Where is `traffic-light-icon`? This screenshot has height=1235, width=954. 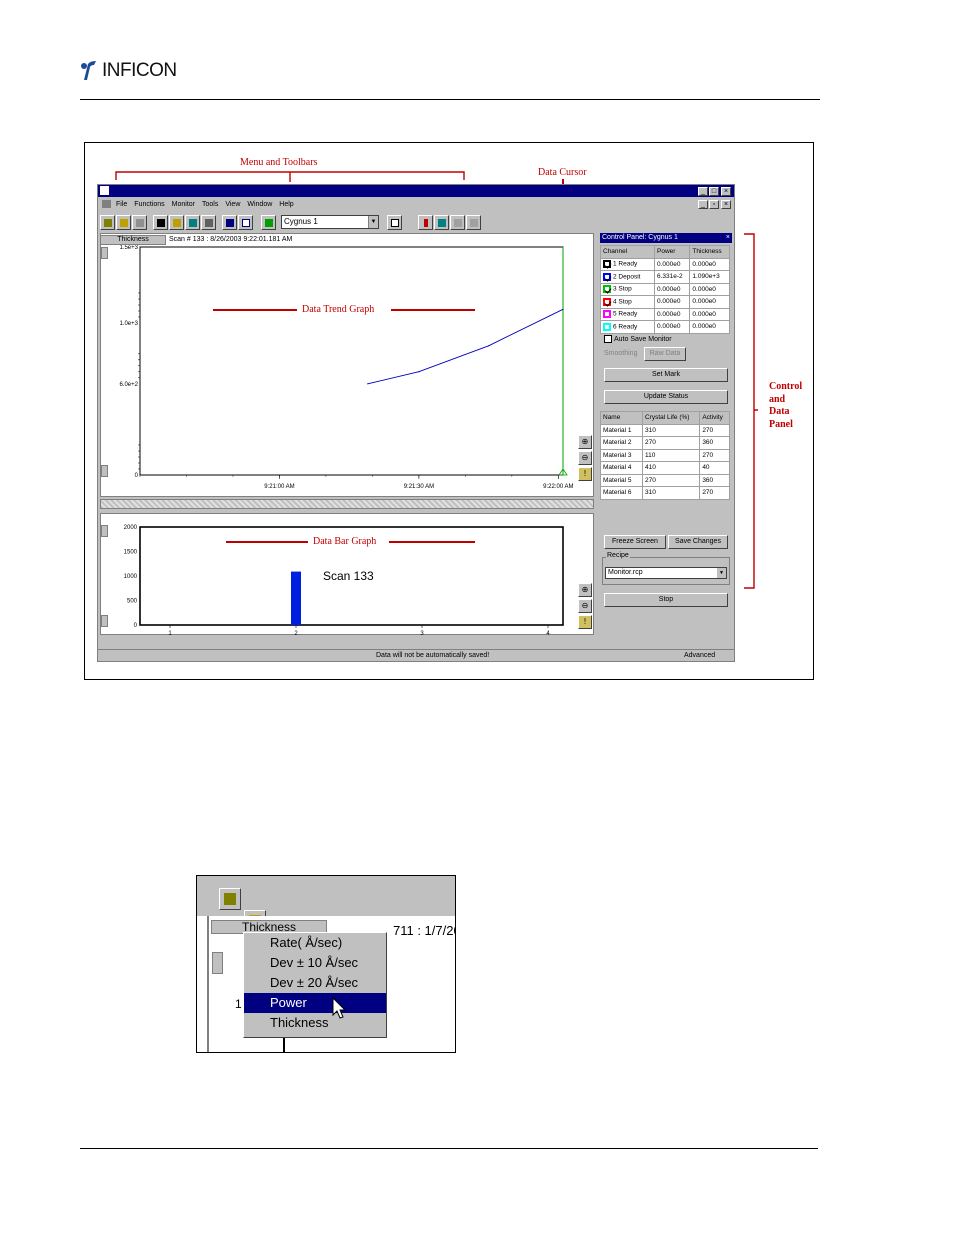
traffic-light-icon is located at coordinates (425, 222).